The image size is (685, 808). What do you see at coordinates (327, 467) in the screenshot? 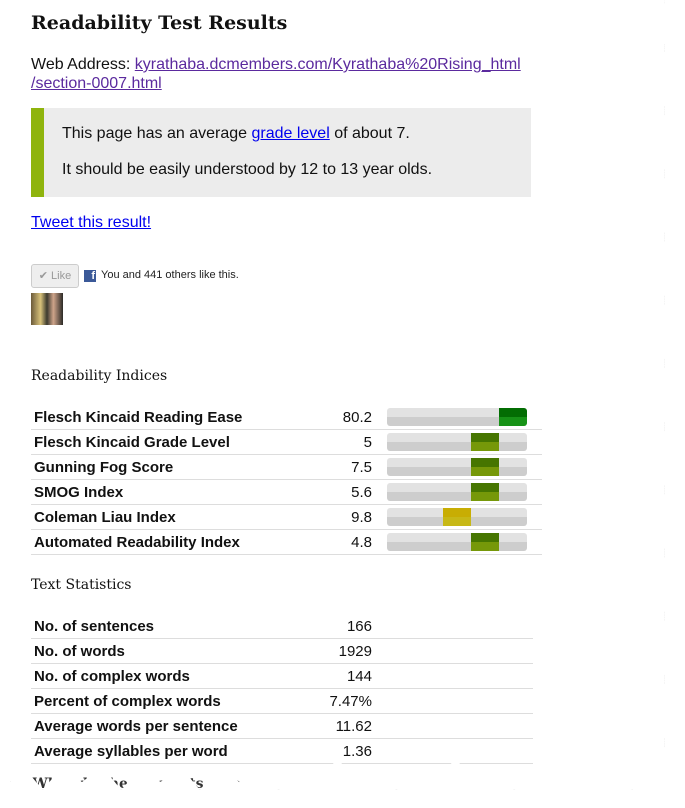
I see `index-value: 7.5` at bounding box center [327, 467].